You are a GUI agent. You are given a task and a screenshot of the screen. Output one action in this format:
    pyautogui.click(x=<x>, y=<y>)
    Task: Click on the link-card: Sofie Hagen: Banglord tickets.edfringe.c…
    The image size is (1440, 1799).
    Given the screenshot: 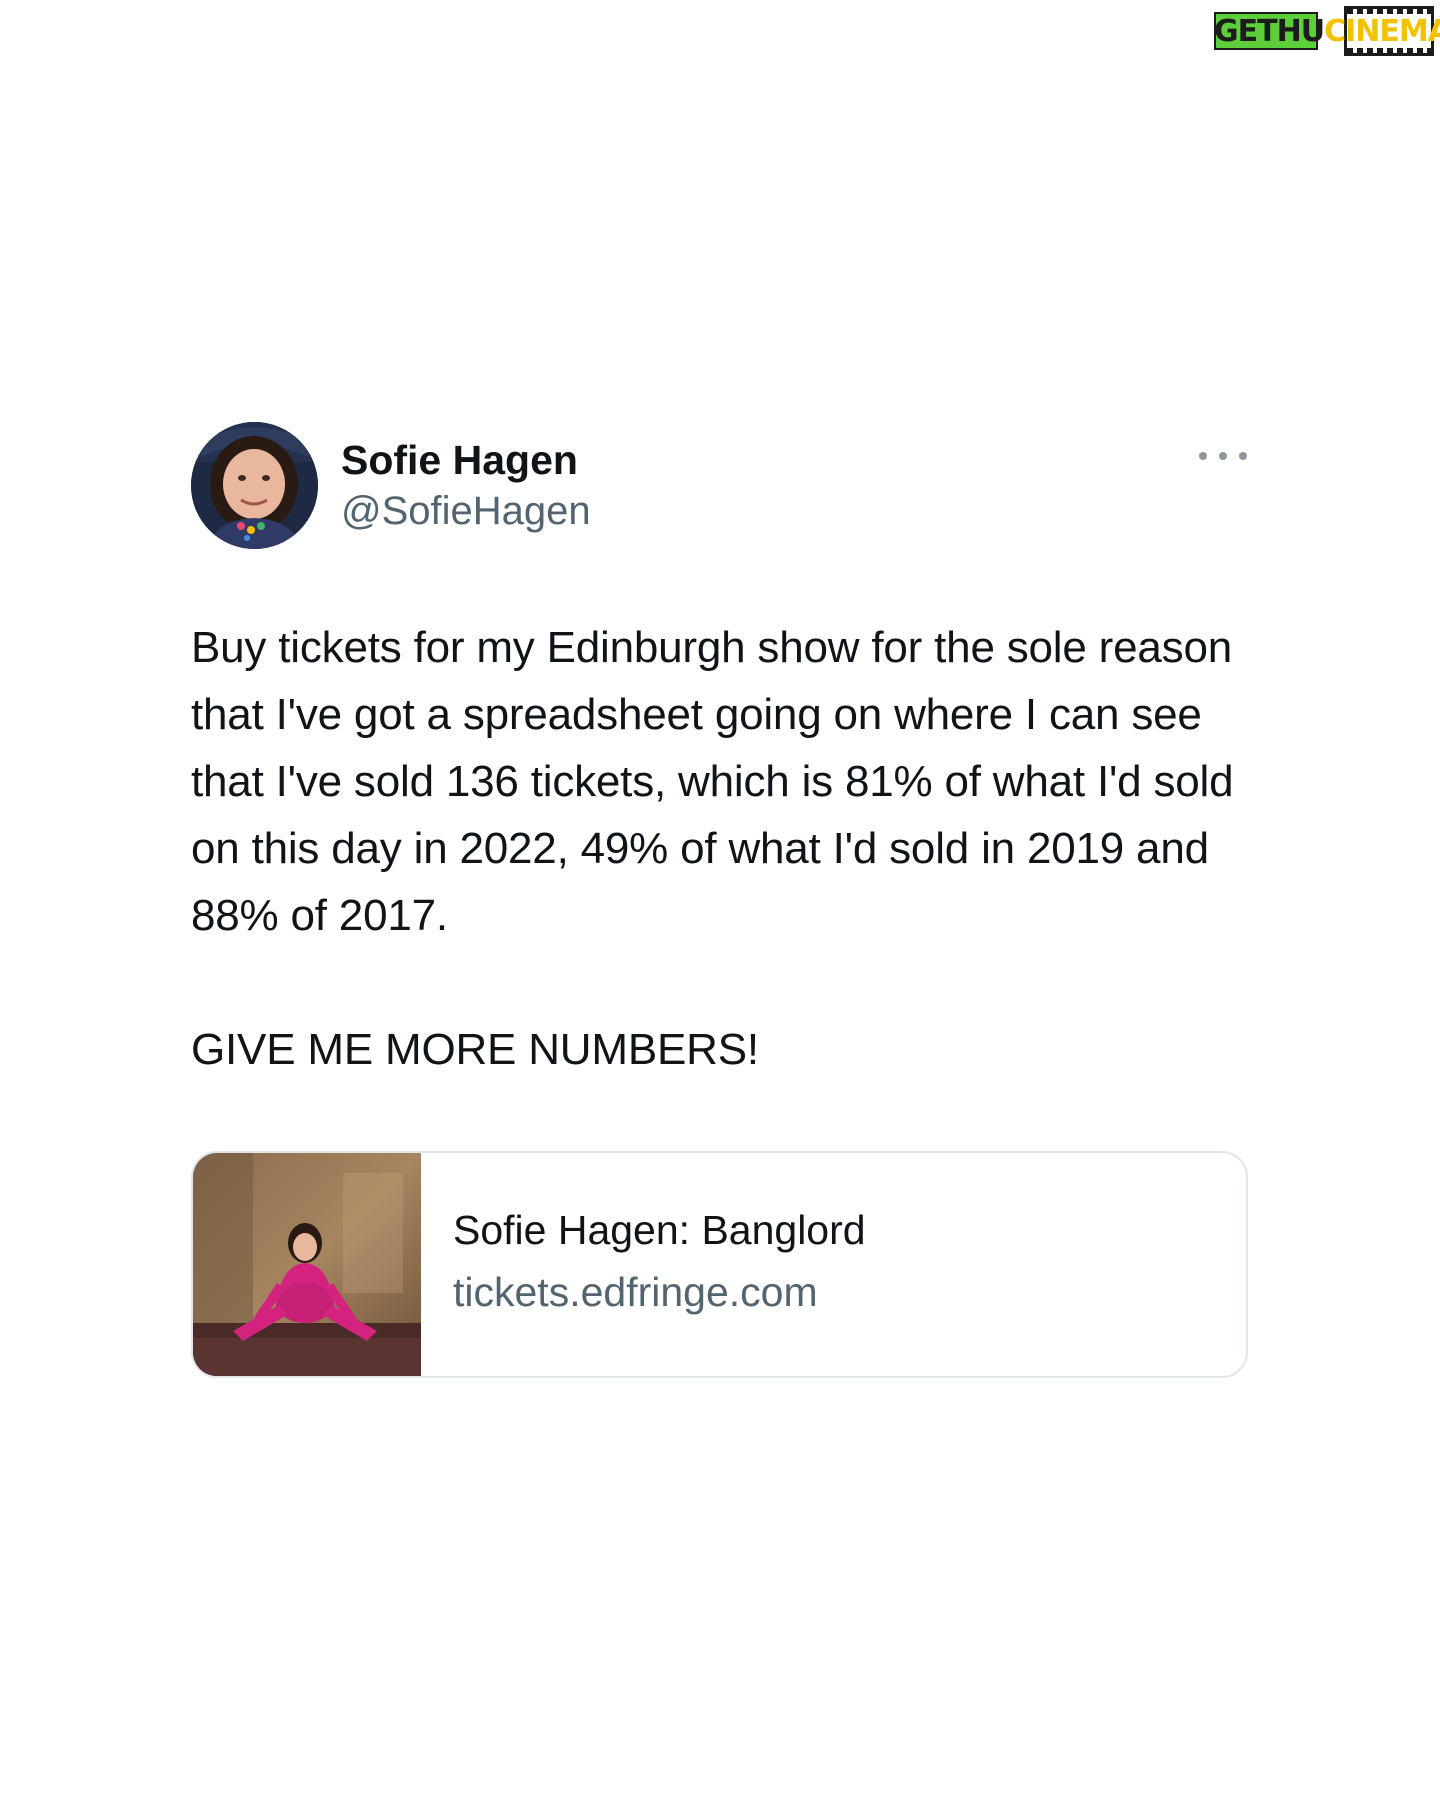 What is the action you would take?
    pyautogui.click(x=719, y=1264)
    